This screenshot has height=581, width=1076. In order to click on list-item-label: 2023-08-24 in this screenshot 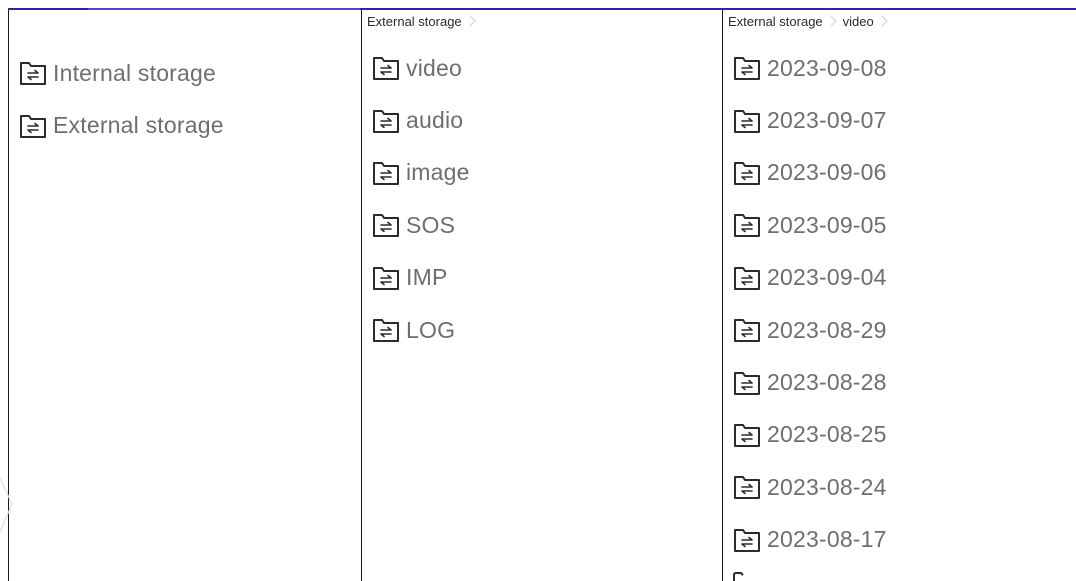, I will do `click(827, 486)`.